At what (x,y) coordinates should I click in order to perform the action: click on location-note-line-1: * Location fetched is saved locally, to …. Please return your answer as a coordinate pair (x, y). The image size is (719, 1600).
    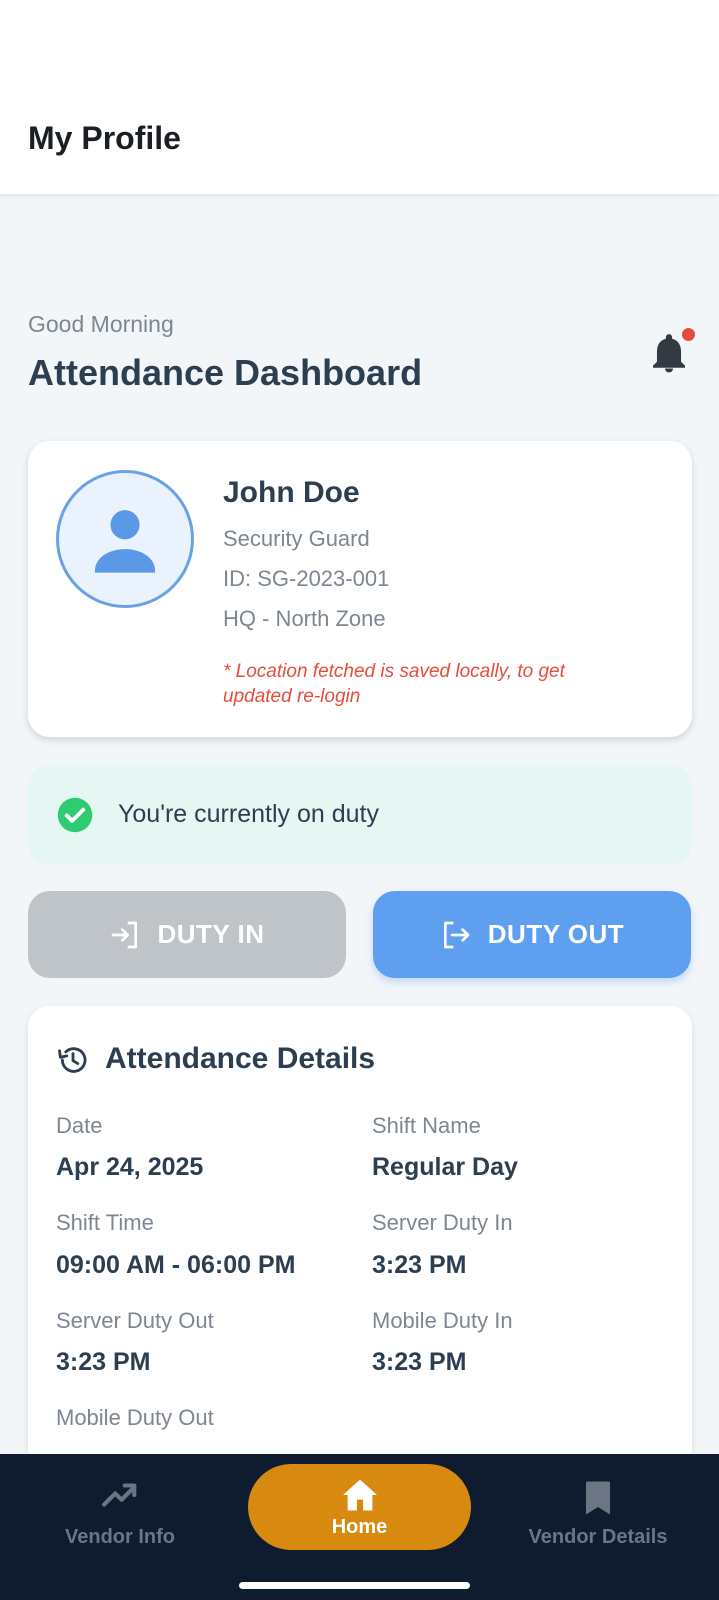
    Looking at the image, I should click on (394, 671).